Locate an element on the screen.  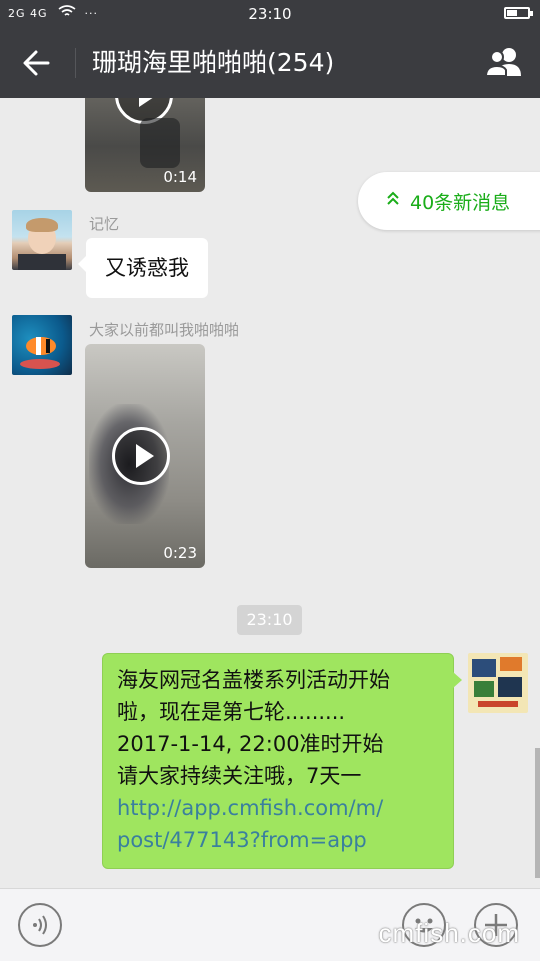
status-time: 23:10 is located at coordinates (270, 14).